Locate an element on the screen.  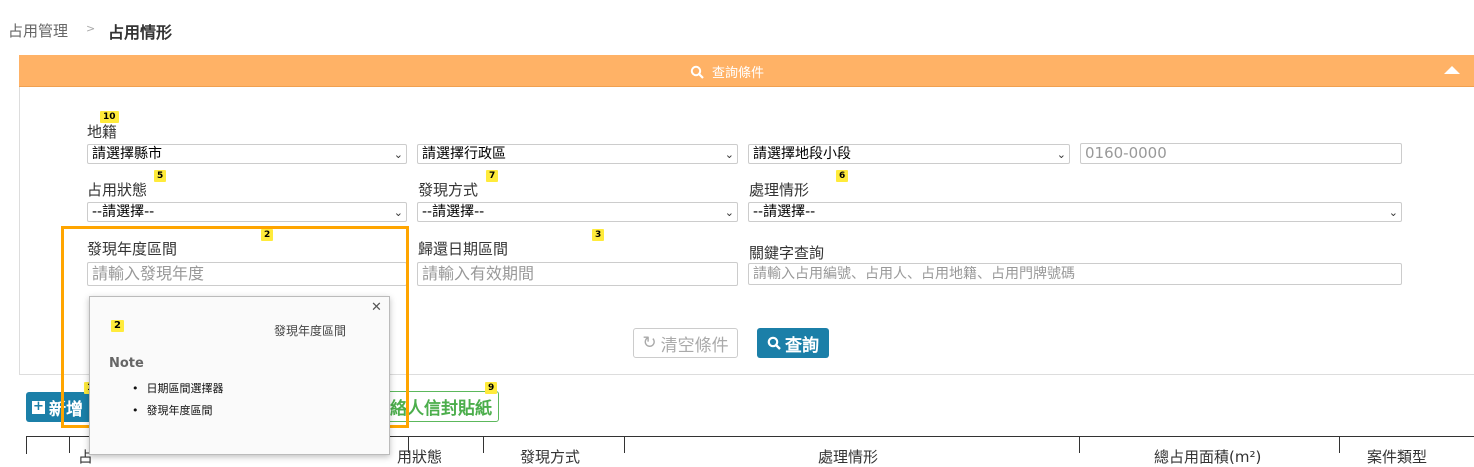
county-select-value: 請選擇縣市 is located at coordinates (127, 154).